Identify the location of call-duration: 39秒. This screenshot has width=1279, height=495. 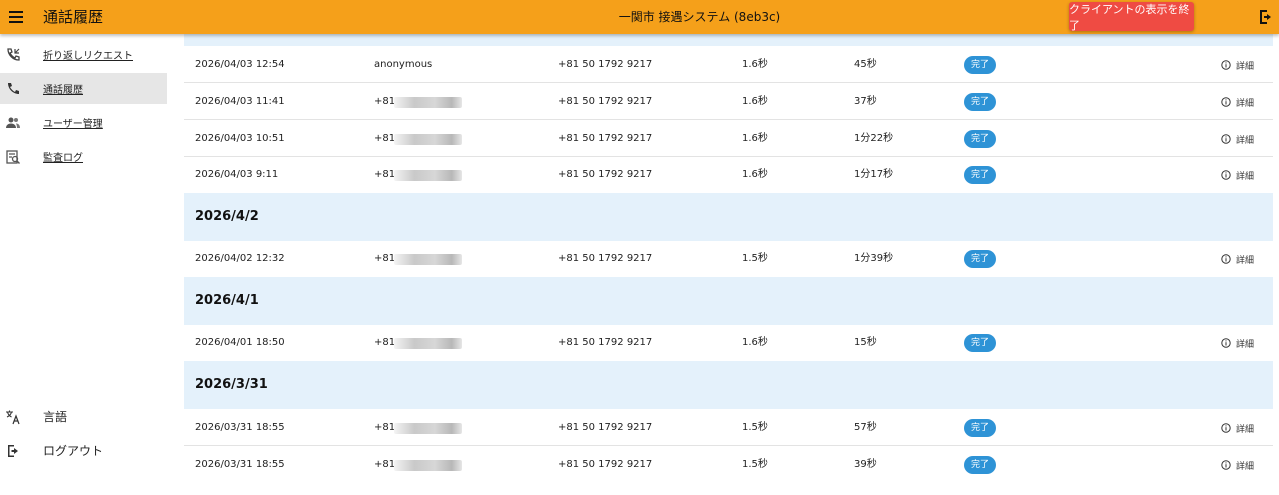
(865, 464).